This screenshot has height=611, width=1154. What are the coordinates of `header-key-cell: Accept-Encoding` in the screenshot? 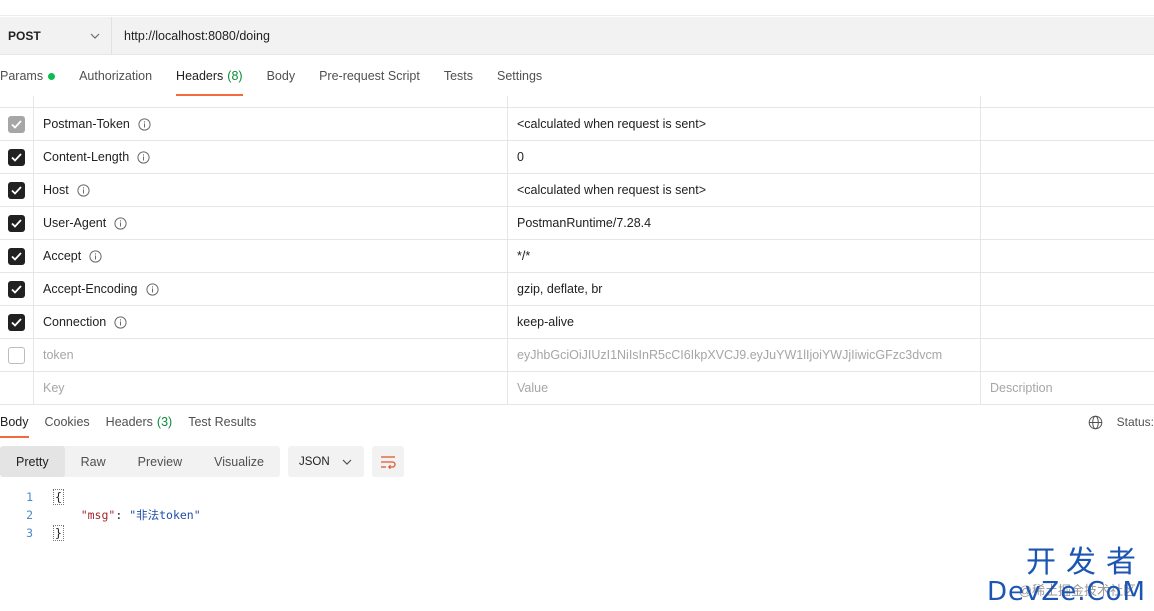 It's located at (271, 289).